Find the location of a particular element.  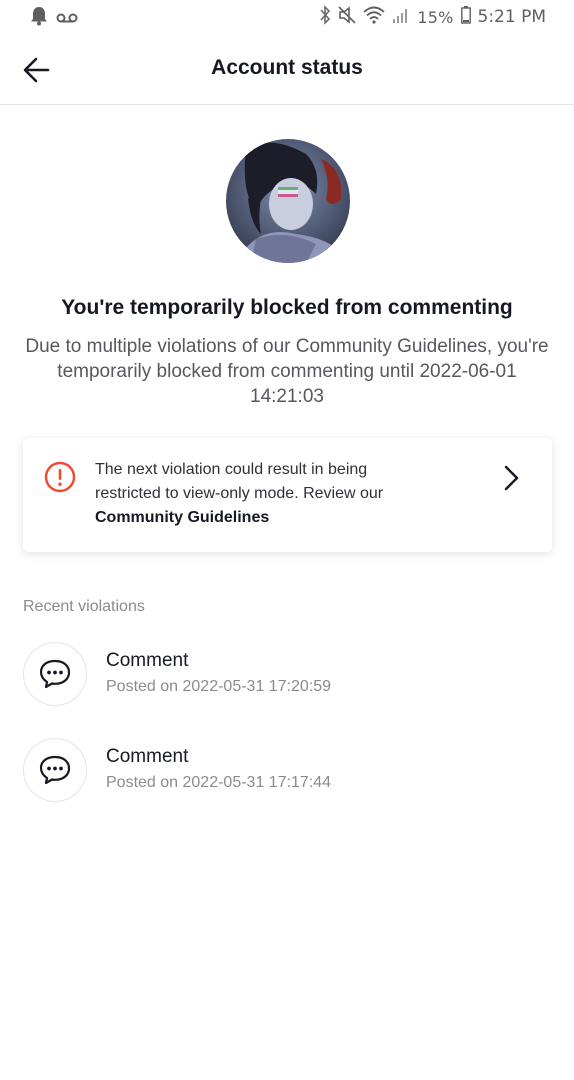

page-title: Account status is located at coordinates (287, 67).